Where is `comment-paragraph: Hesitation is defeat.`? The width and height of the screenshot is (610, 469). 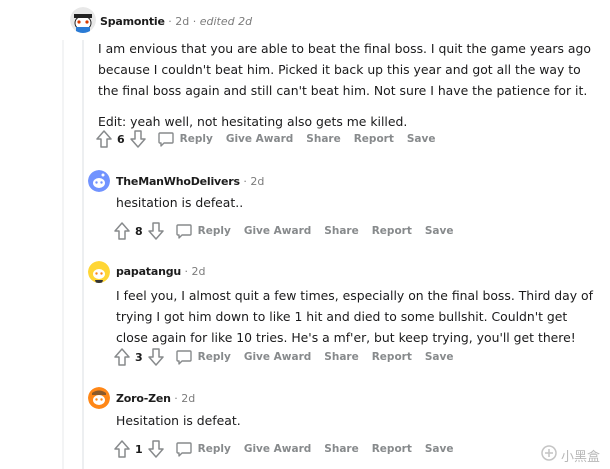
comment-paragraph: Hesitation is defeat. is located at coordinates (178, 420).